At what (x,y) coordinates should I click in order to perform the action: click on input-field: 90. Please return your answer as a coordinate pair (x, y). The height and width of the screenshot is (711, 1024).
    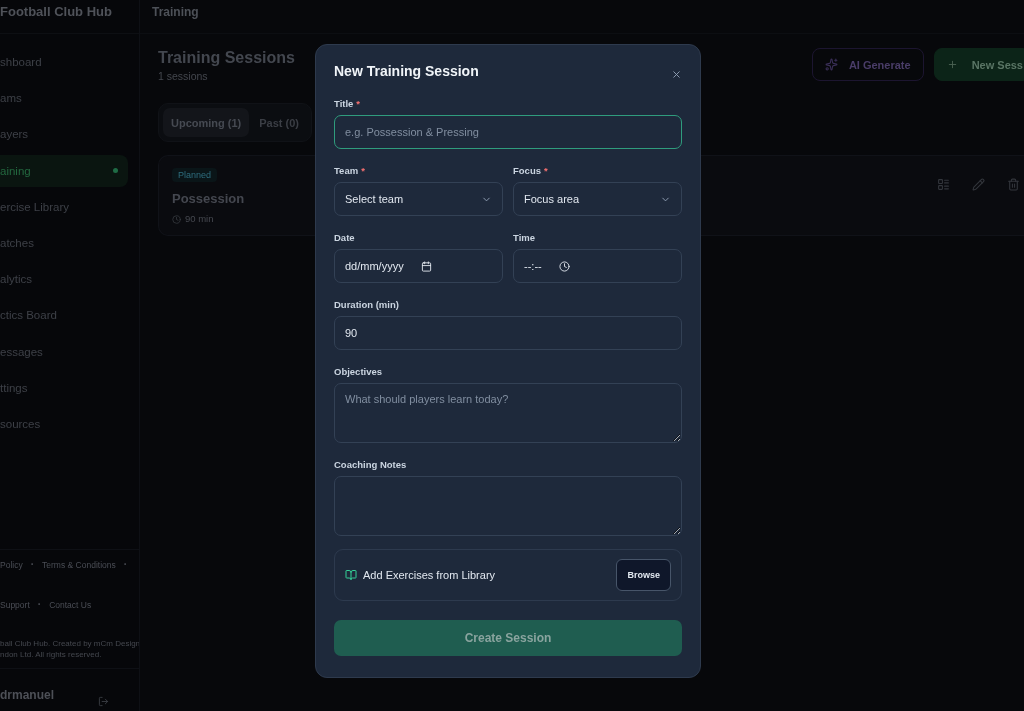
    Looking at the image, I should click on (508, 333).